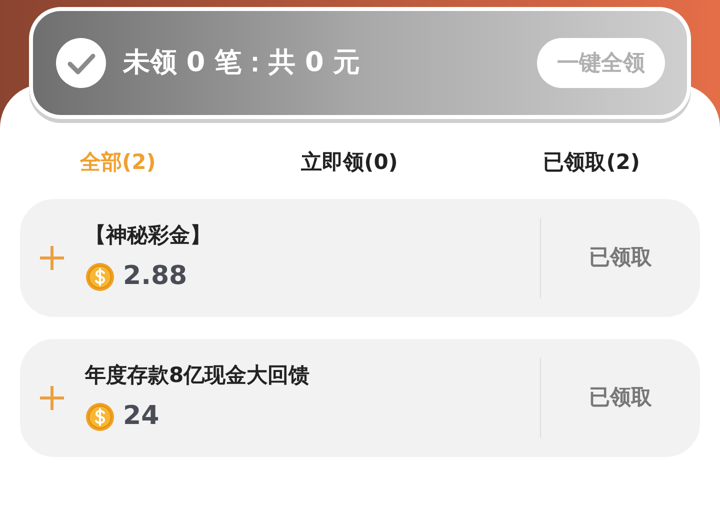  What do you see at coordinates (349, 163) in the screenshot?
I see `filter-tab: 立即领(0)` at bounding box center [349, 163].